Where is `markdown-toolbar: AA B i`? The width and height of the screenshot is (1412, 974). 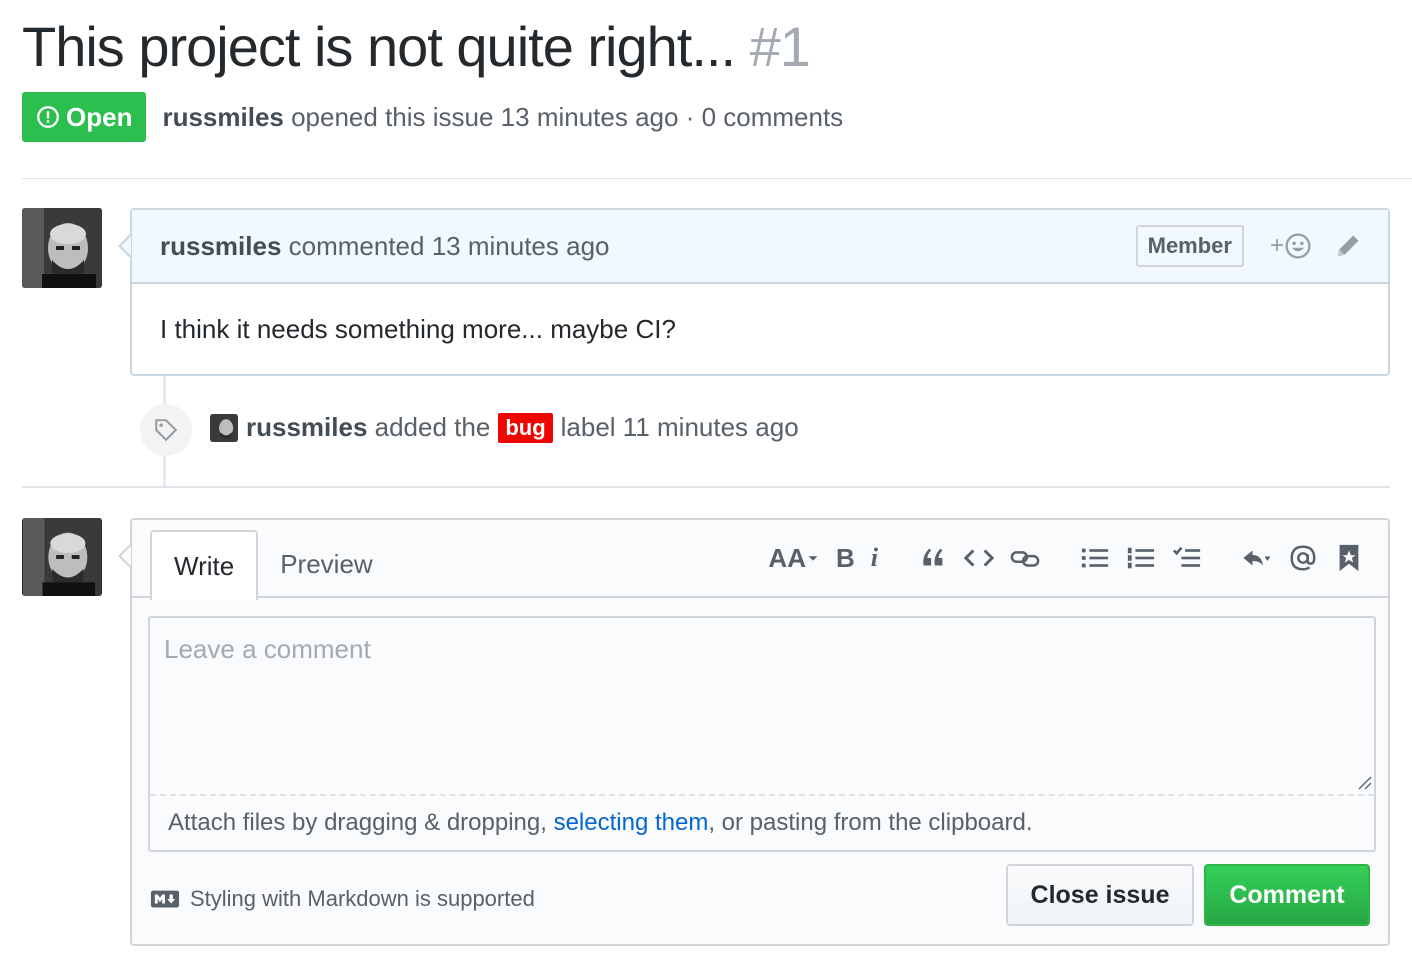
markdown-toolbar: AA B i is located at coordinates (1058, 558).